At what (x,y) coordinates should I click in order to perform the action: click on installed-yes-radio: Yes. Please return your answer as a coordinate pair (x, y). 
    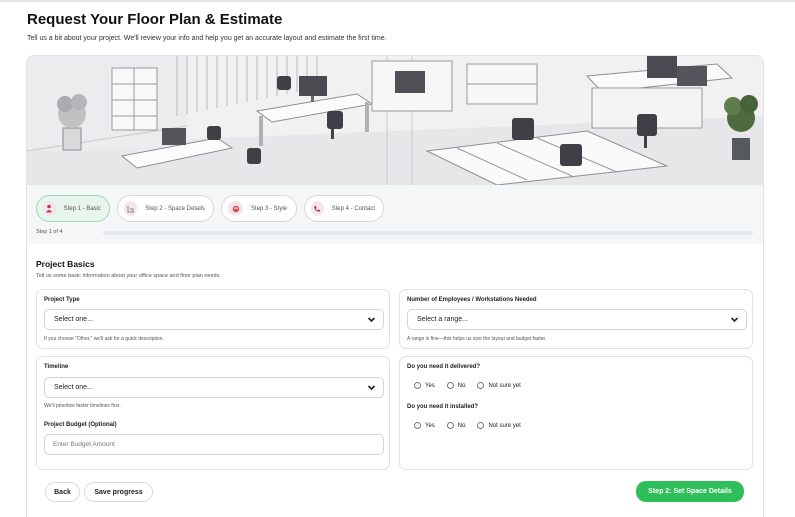
    Looking at the image, I should click on (424, 425).